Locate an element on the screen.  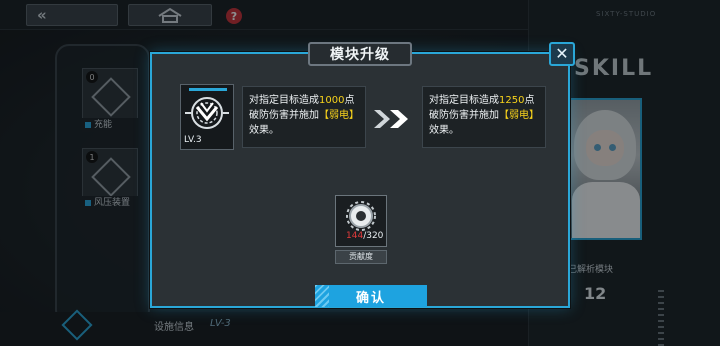
material-count: 144/320 is located at coordinates (364, 236).